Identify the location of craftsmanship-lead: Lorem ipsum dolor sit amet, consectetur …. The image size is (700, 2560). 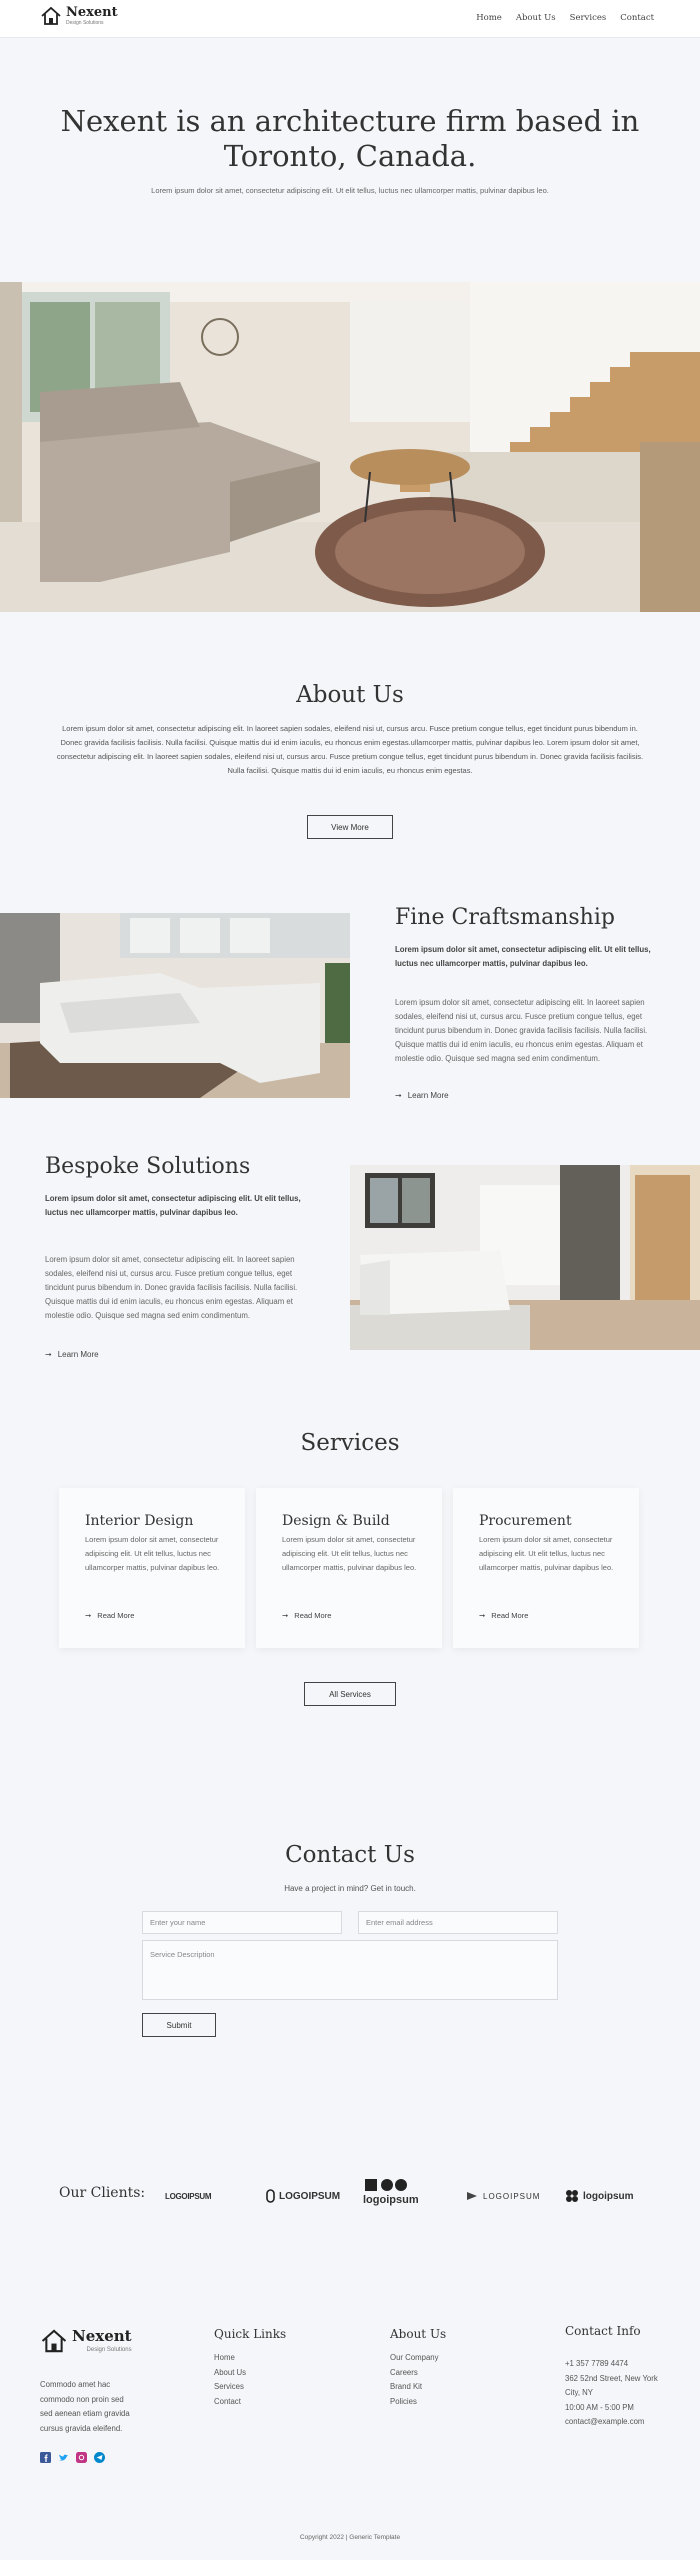
(523, 956).